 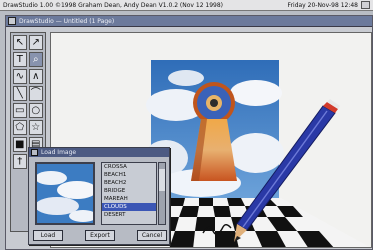 What do you see at coordinates (34, 152) in the screenshot?
I see `dialog-close-icon` at bounding box center [34, 152].